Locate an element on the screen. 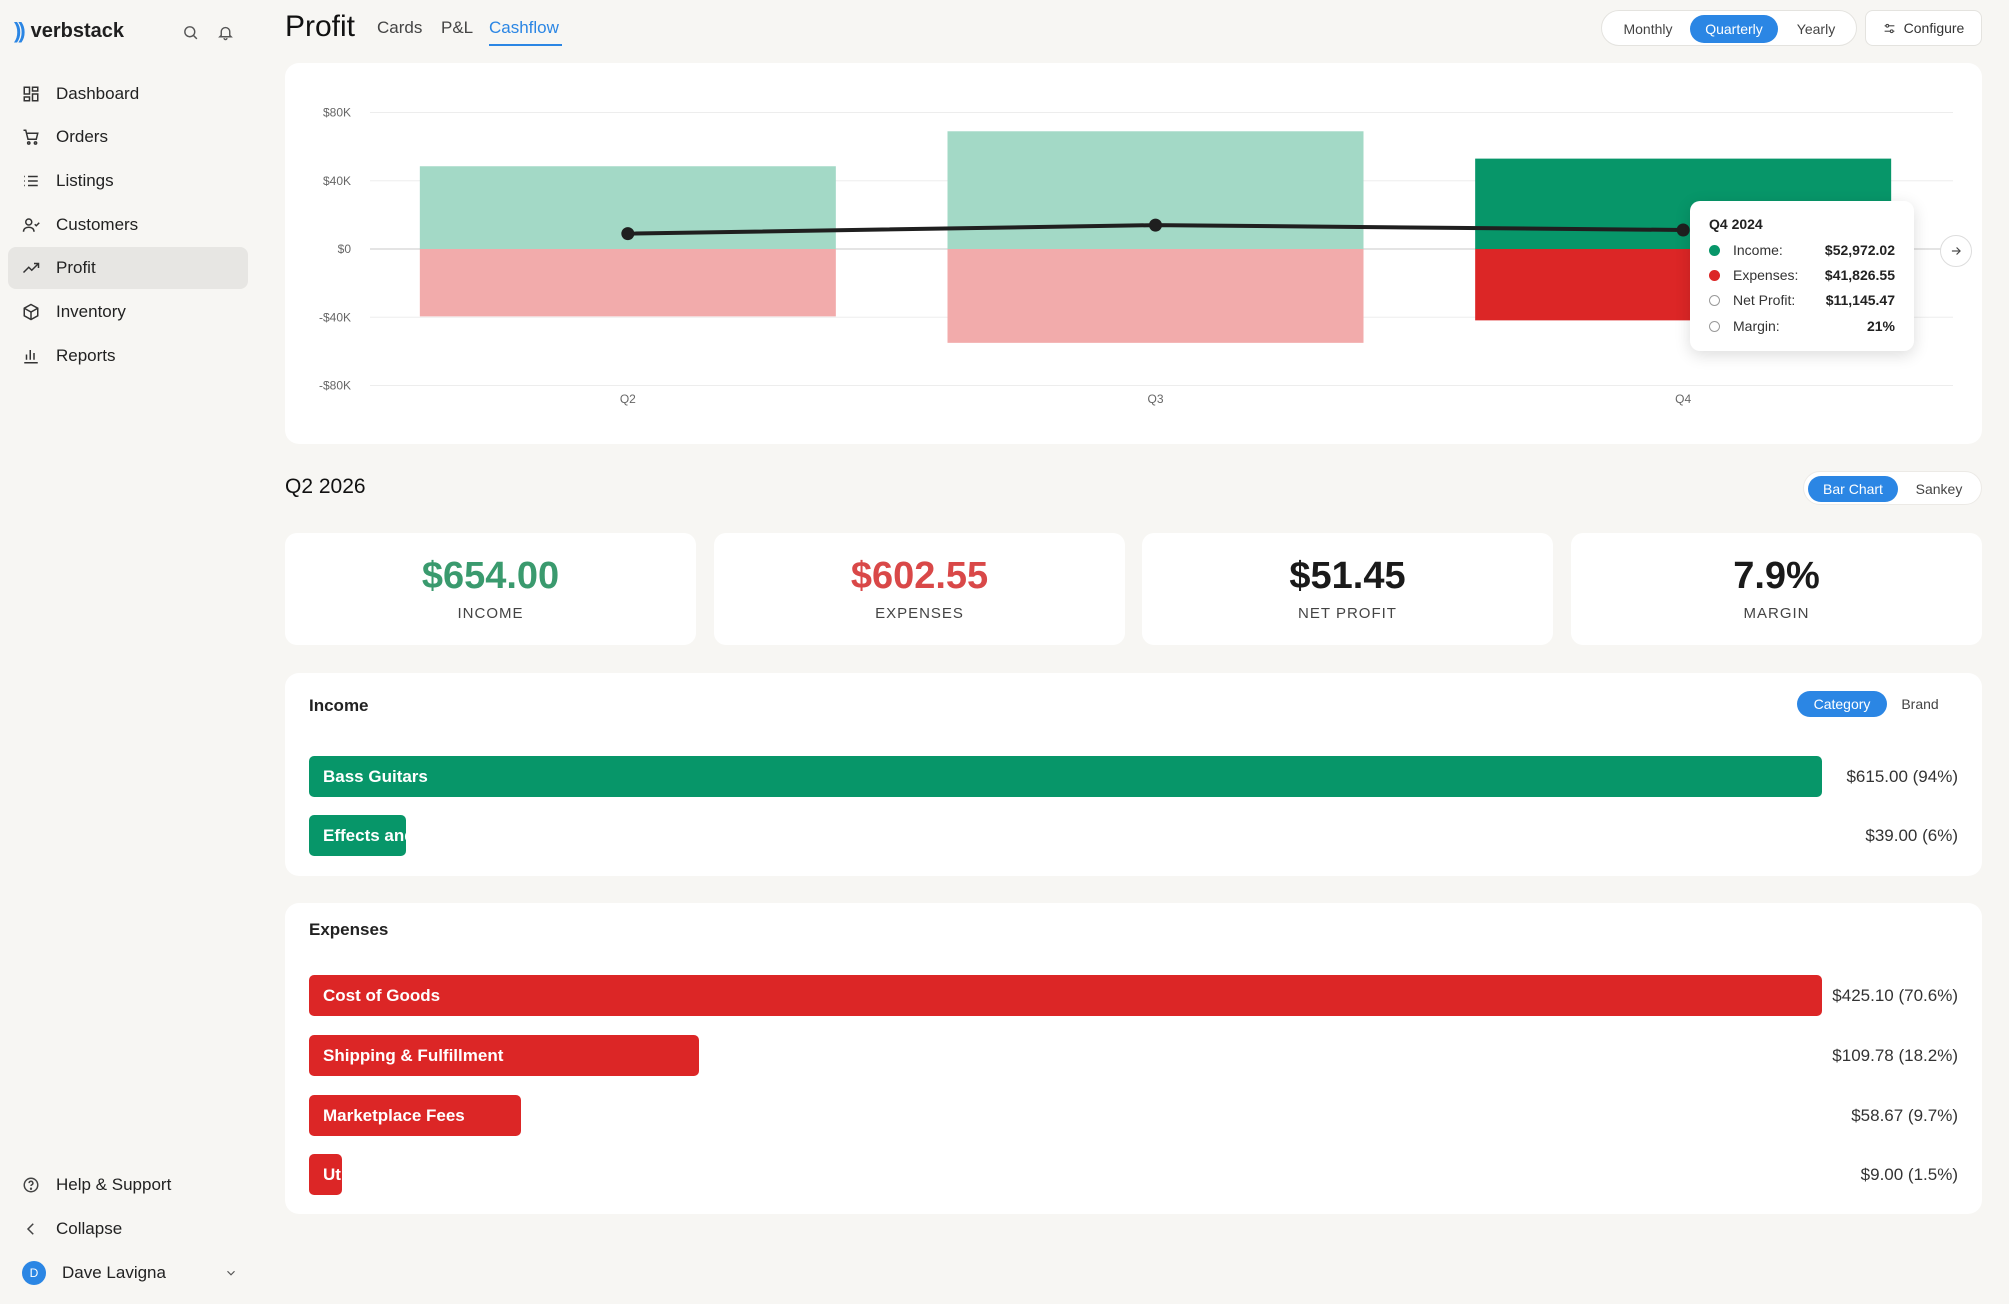  sidebar-item-label: Orders is located at coordinates (82, 136).